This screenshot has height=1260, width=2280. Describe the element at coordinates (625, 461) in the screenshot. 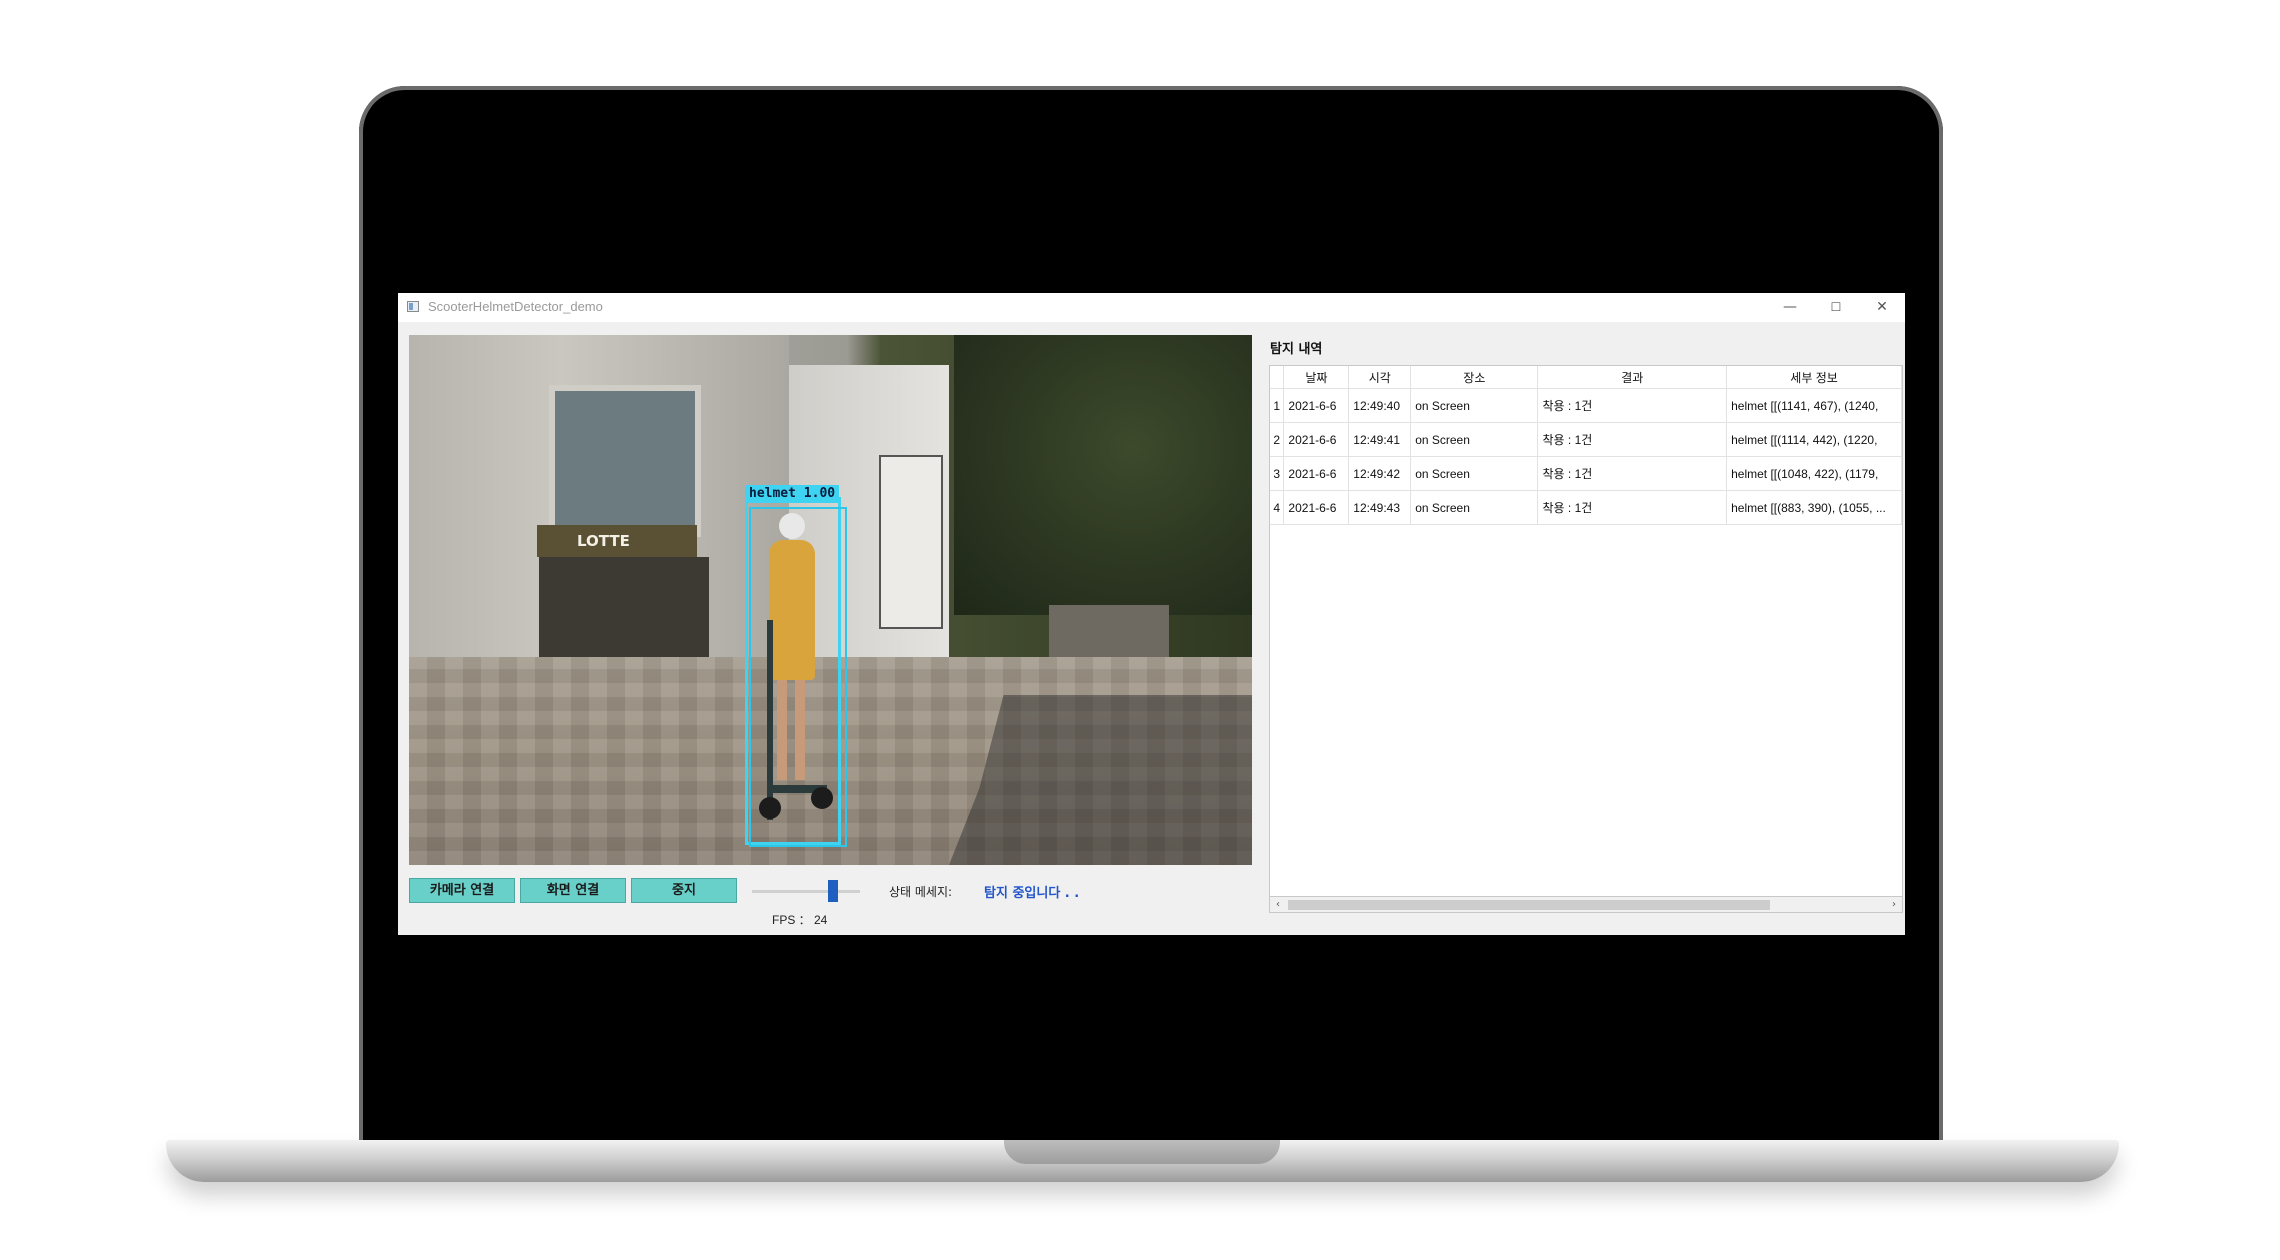

I see `building-window` at that location.